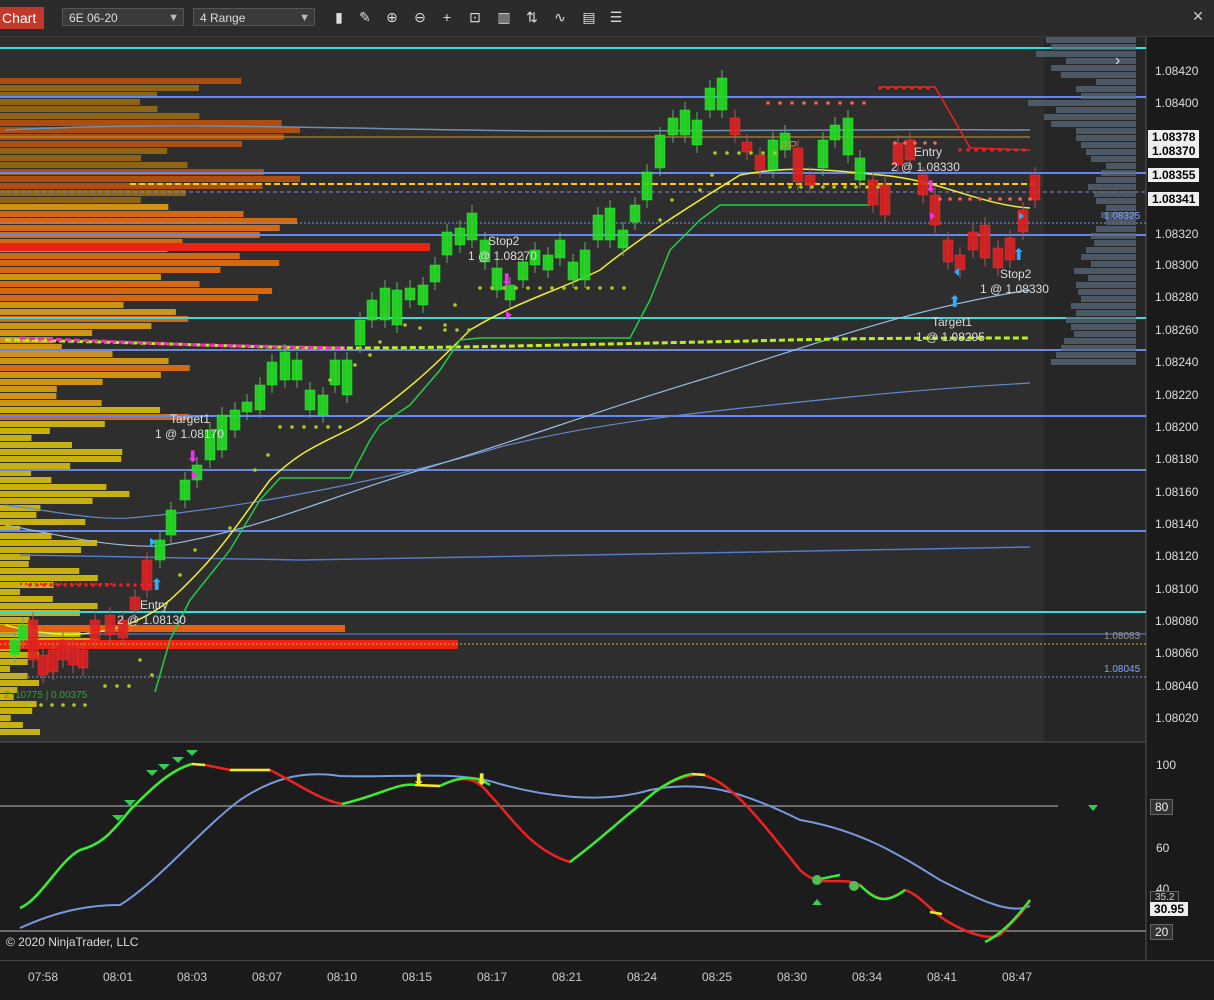  I want to click on price-marker: 1.08341, so click(1174, 199).